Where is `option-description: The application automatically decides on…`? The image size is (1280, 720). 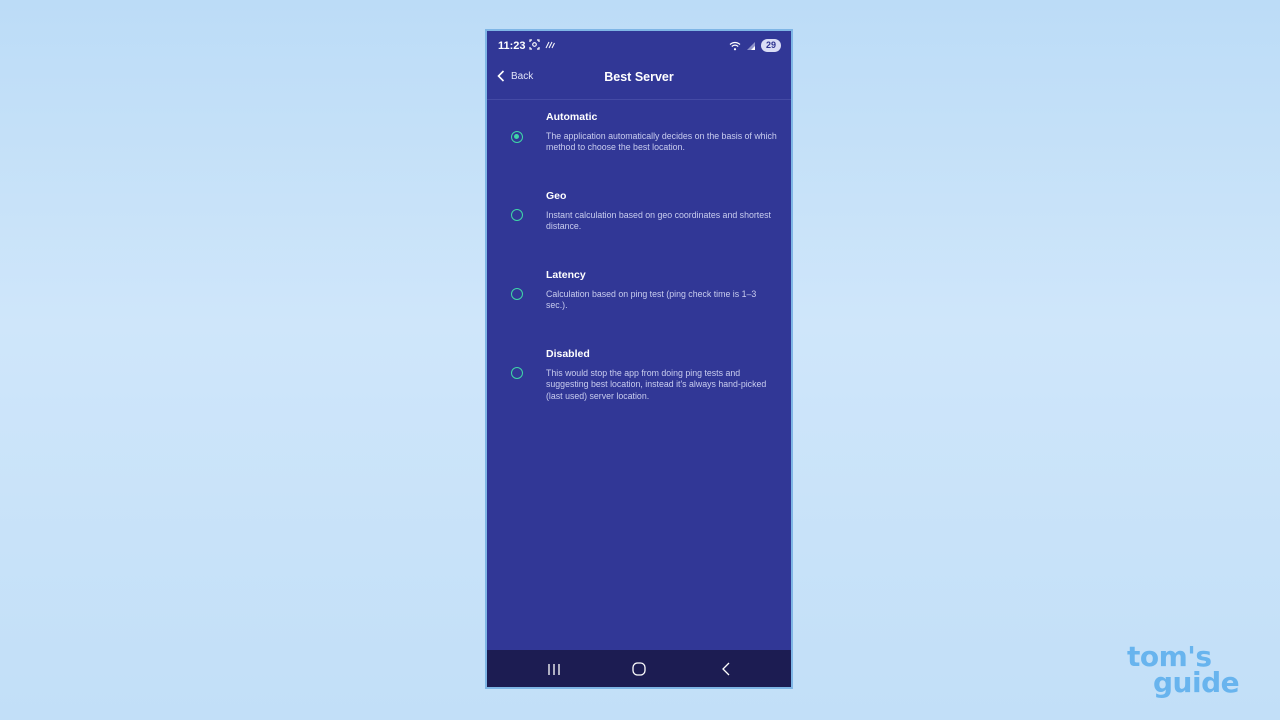 option-description: The application automatically decides on… is located at coordinates (661, 142).